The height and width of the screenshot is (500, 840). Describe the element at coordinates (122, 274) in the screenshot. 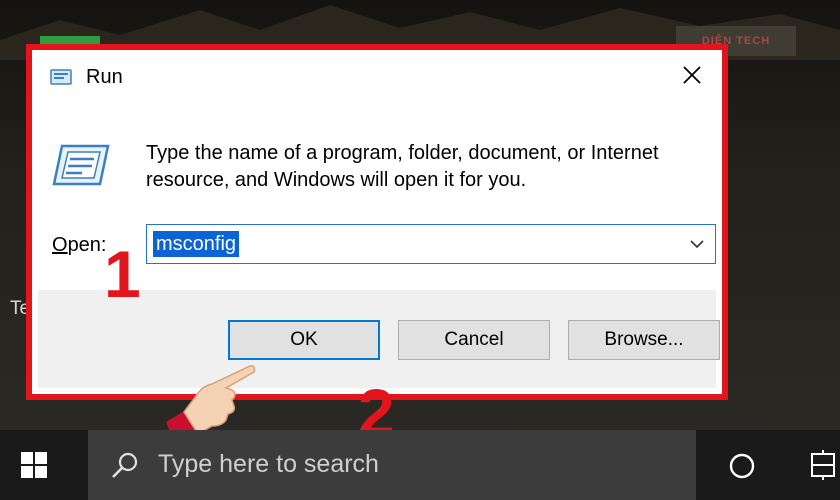

I see `step-1-label: 1` at that location.